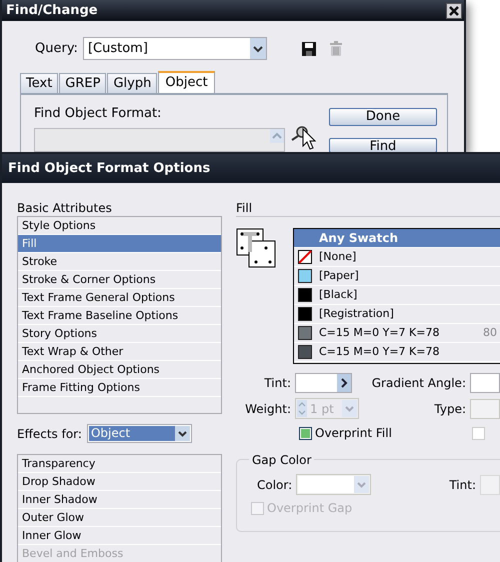 The height and width of the screenshot is (562, 500). I want to click on query-label: Query:, so click(56, 49).